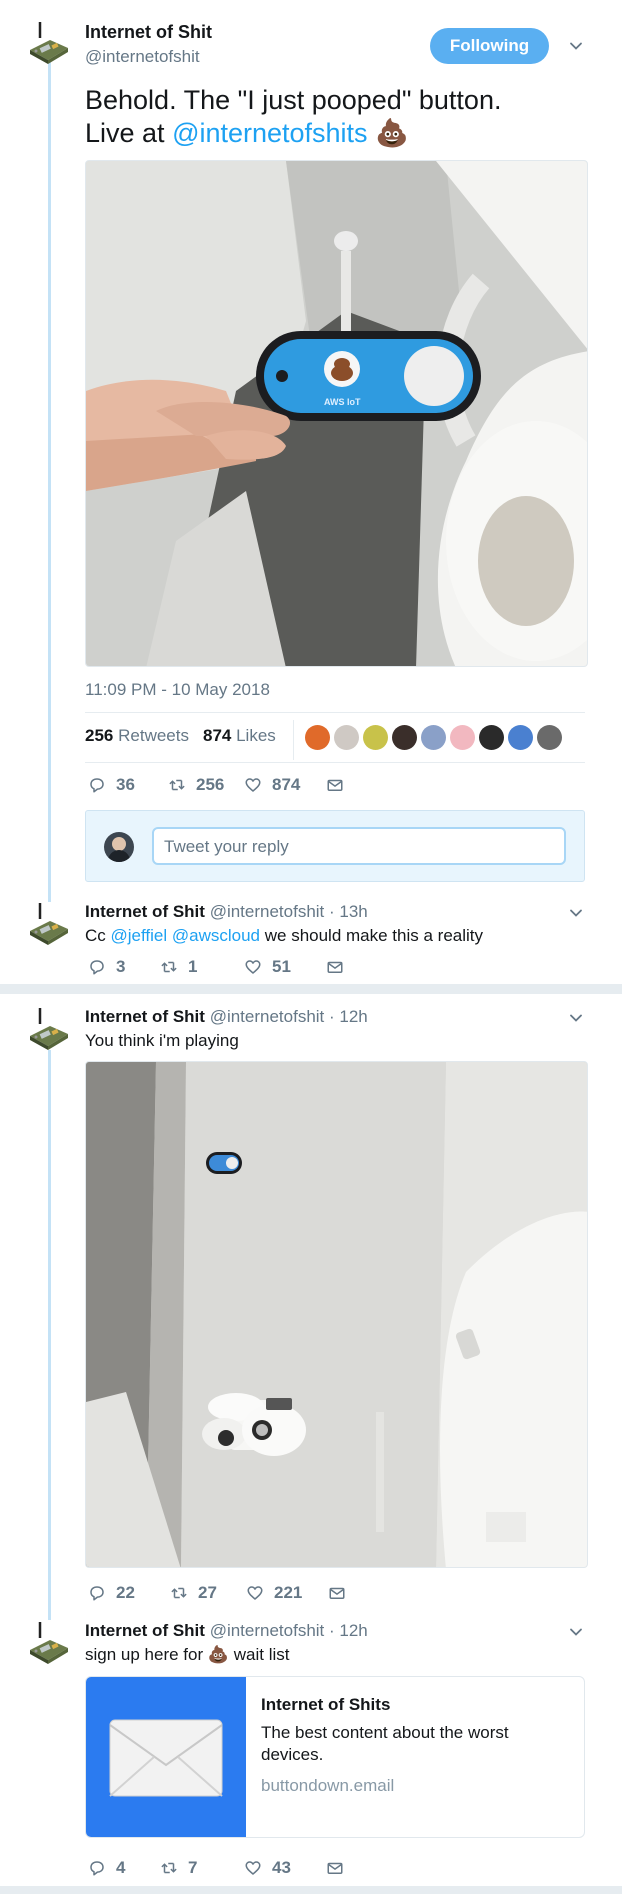 This screenshot has height=1894, width=622. What do you see at coordinates (124, 967) in the screenshot?
I see `reply-button: 3` at bounding box center [124, 967].